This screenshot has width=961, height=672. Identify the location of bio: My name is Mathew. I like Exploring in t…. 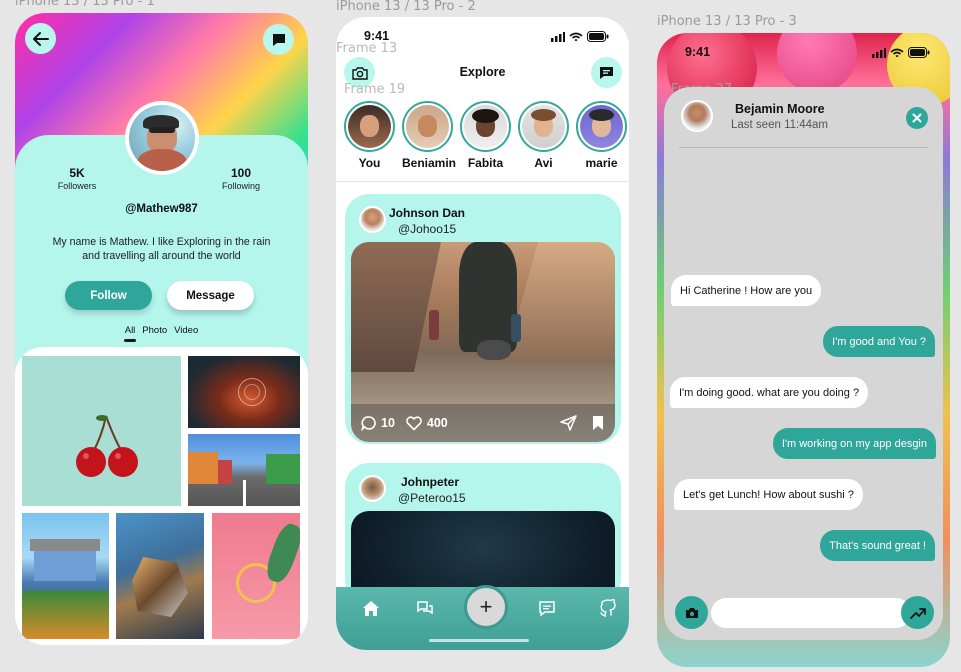
(161, 249).